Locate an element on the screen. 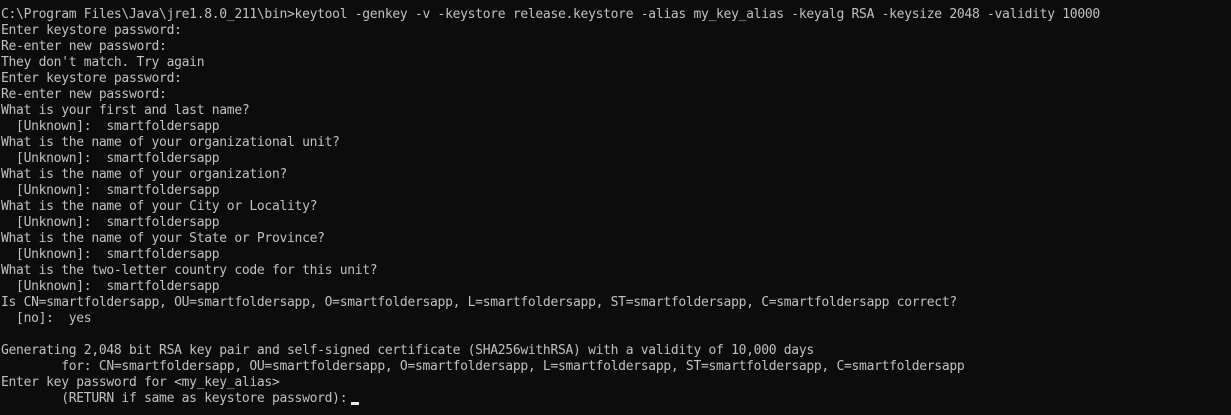 This screenshot has width=1231, height=415. text-cursor is located at coordinates (355, 403).